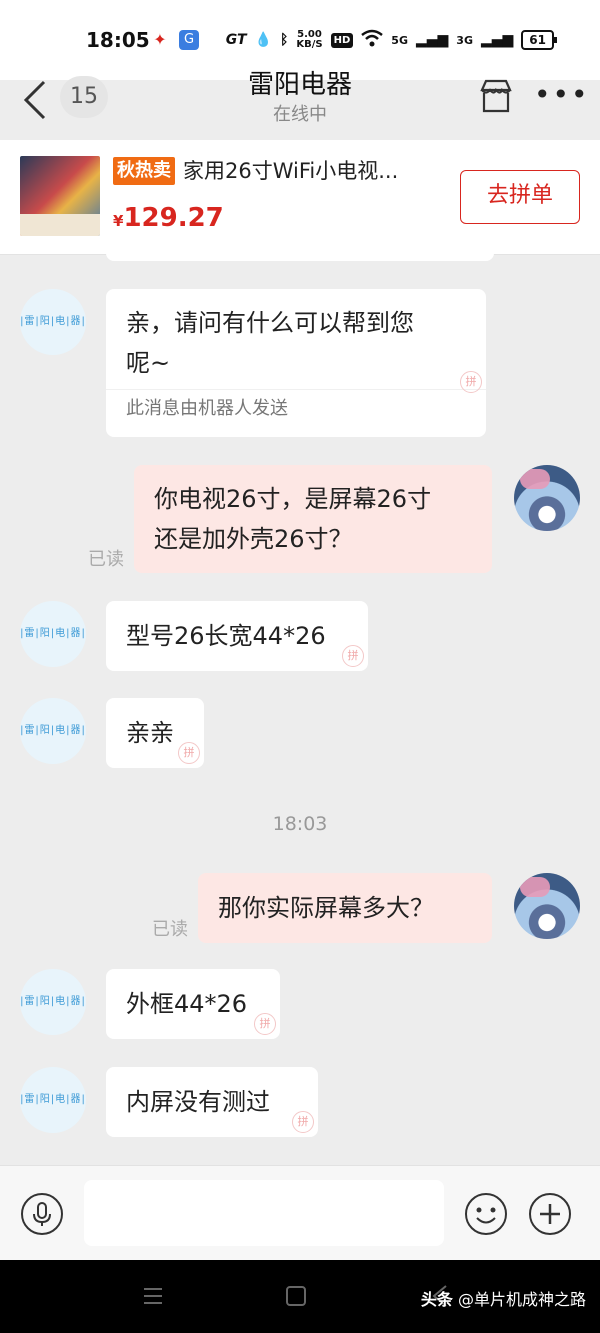 The image size is (600, 1333). I want to click on wifi-icon, so click(372, 40).